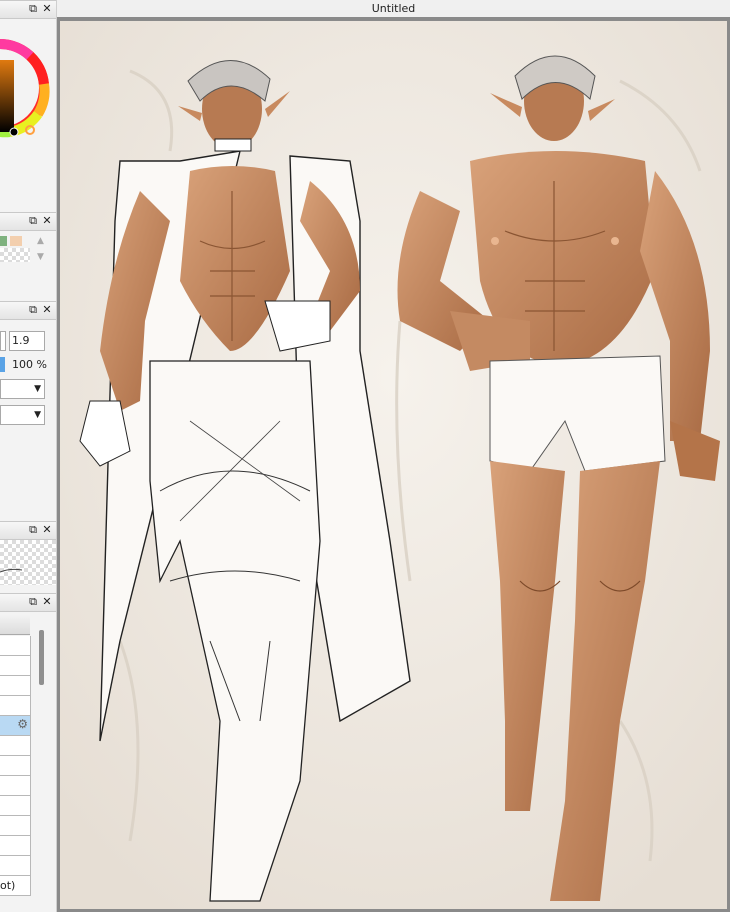 This screenshot has width=730, height=912. I want to click on brush-panel-header: ⧉ ✕, so click(28, 310).